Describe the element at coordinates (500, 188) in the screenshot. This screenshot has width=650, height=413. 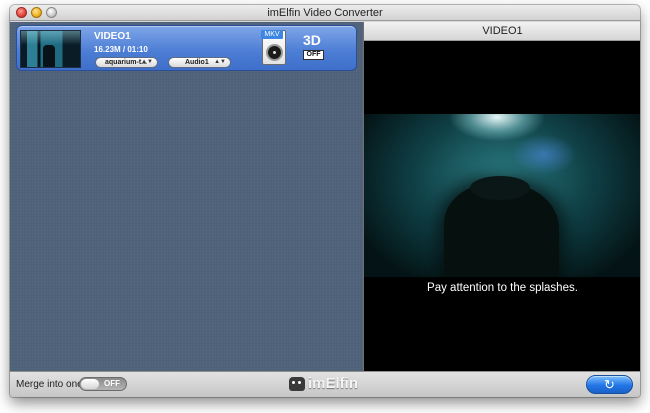
I see `video-rock-top-shape` at that location.